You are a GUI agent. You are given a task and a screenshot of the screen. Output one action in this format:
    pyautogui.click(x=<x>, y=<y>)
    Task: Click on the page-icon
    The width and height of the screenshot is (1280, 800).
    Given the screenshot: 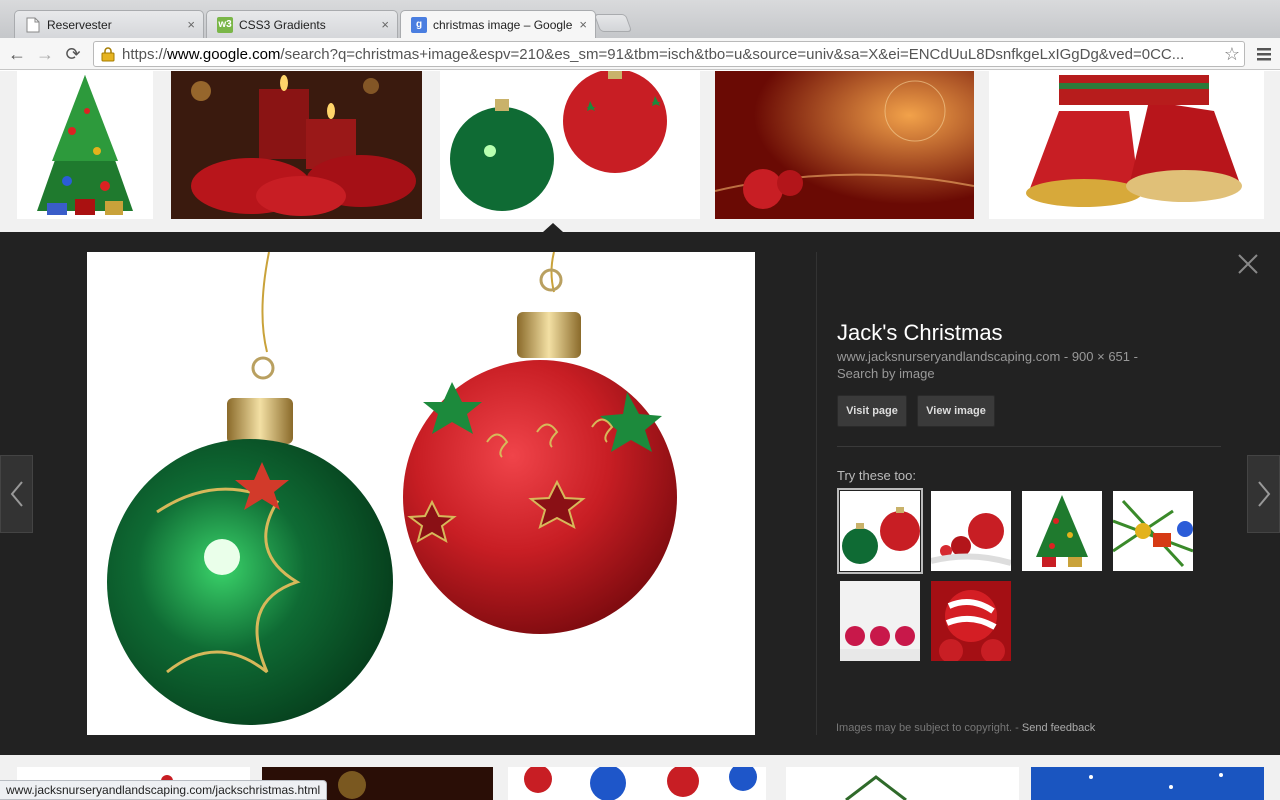 What is the action you would take?
    pyautogui.click(x=33, y=25)
    